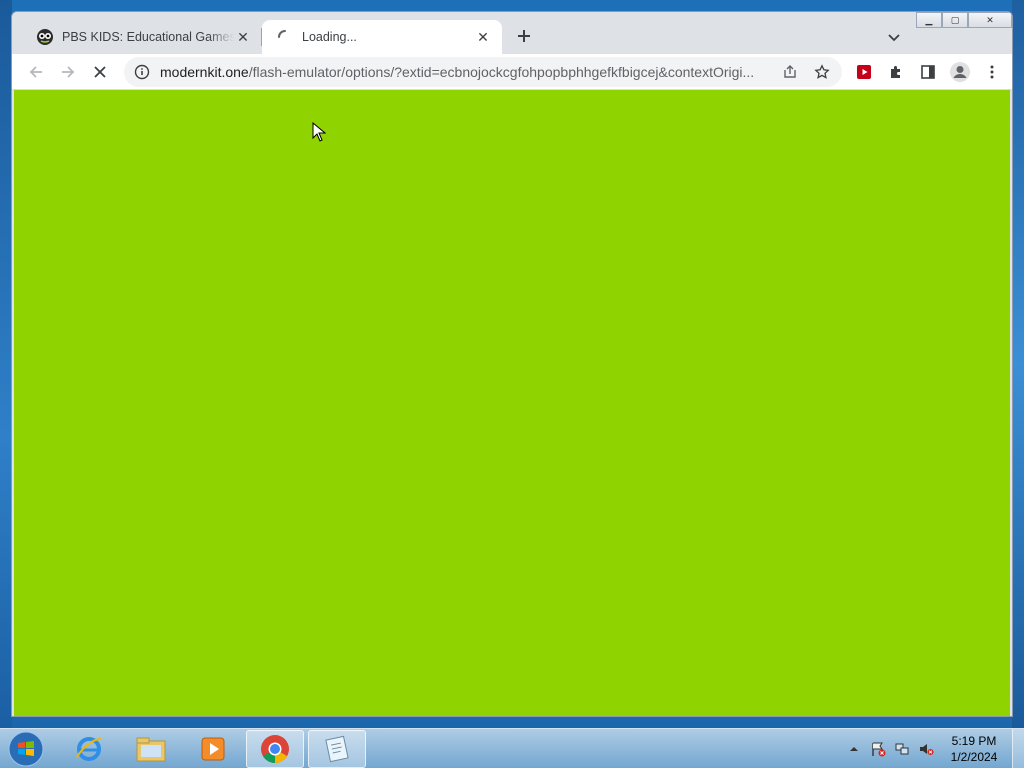  What do you see at coordinates (974, 741) in the screenshot?
I see `clock-time: 5:19 PM` at bounding box center [974, 741].